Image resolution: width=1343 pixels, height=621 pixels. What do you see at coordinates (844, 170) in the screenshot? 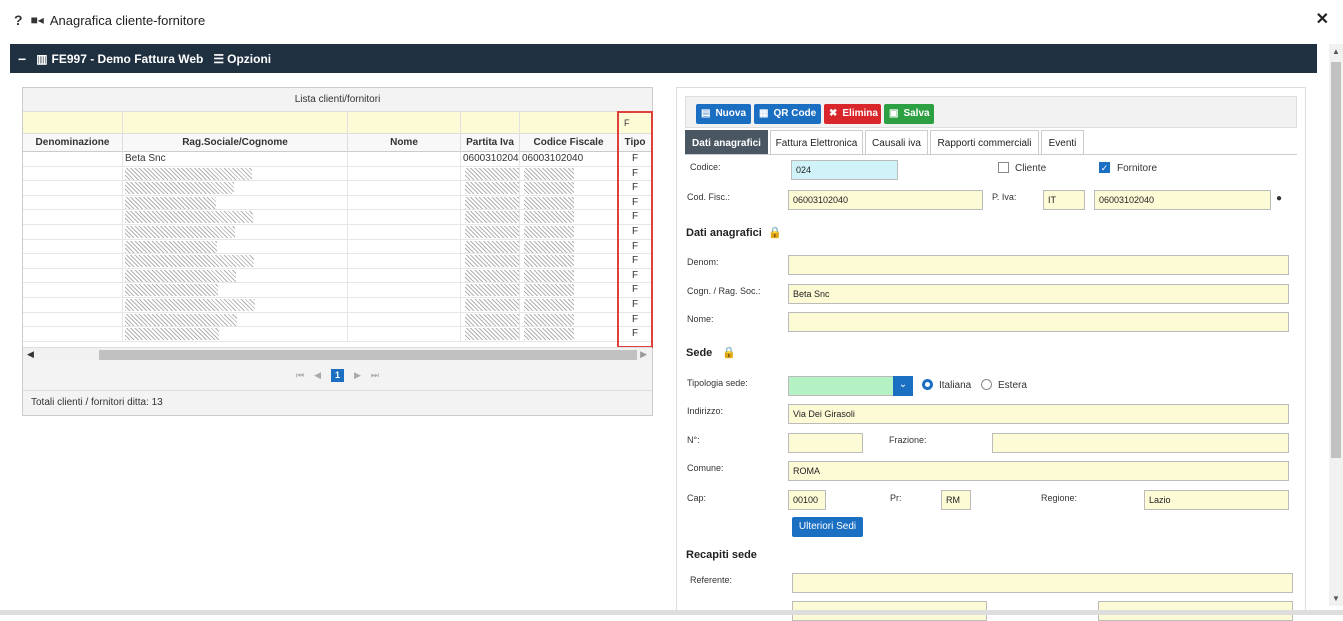
I see `codice-input: 024` at bounding box center [844, 170].